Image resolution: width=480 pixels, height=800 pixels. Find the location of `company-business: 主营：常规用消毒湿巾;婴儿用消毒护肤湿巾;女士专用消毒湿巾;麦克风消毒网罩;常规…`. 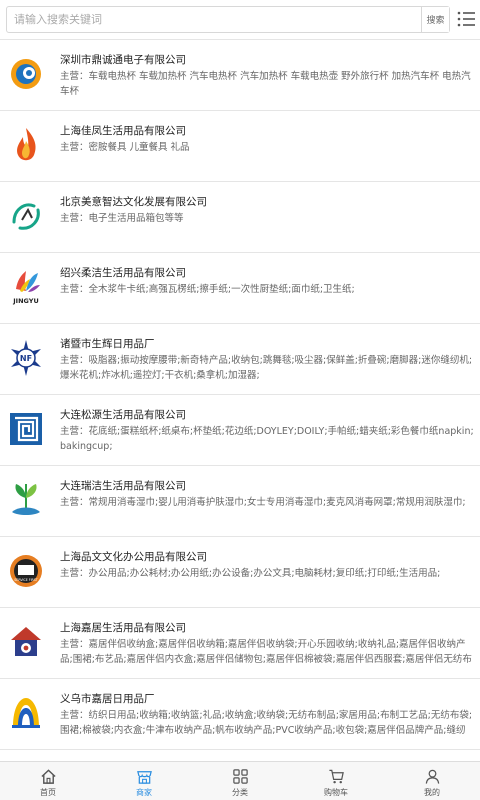

company-business: 主营：常规用消毒湿巾;婴儿用消毒护肤湿巾;女士专用消毒湿巾;麦克风消毒网罩;常规… is located at coordinates (267, 502).